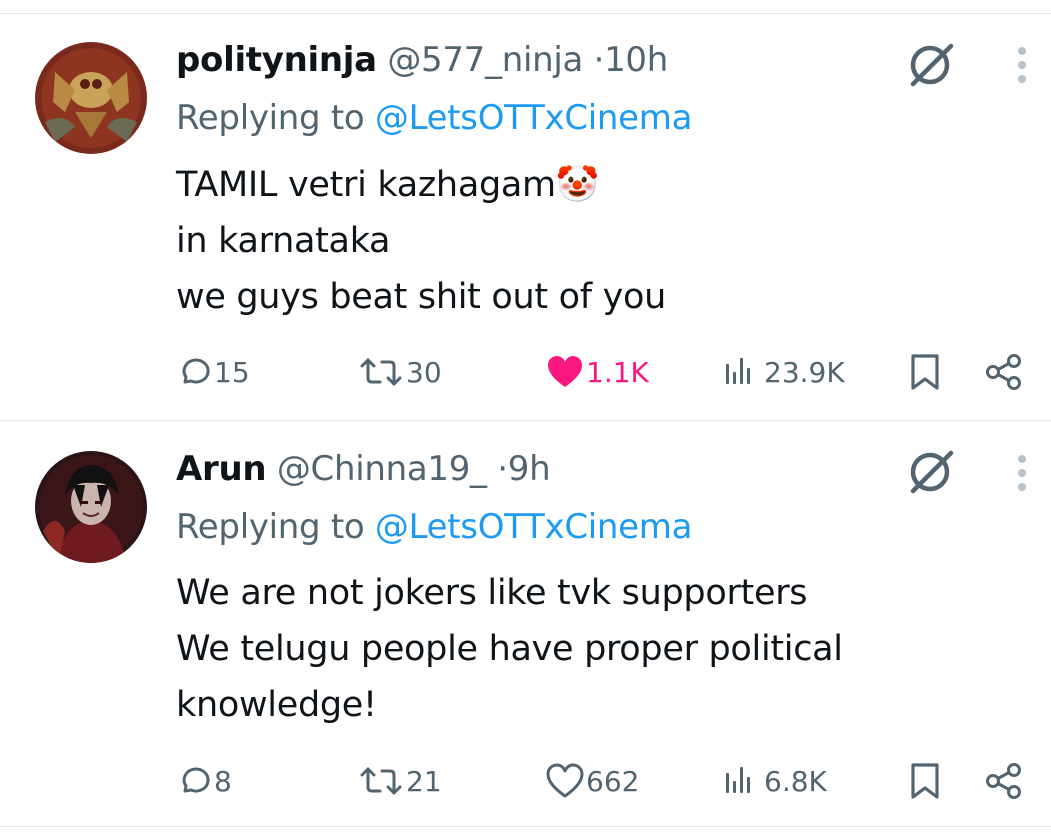 The image size is (1051, 832). What do you see at coordinates (795, 781) in the screenshot?
I see `view-count: 6.8K` at bounding box center [795, 781].